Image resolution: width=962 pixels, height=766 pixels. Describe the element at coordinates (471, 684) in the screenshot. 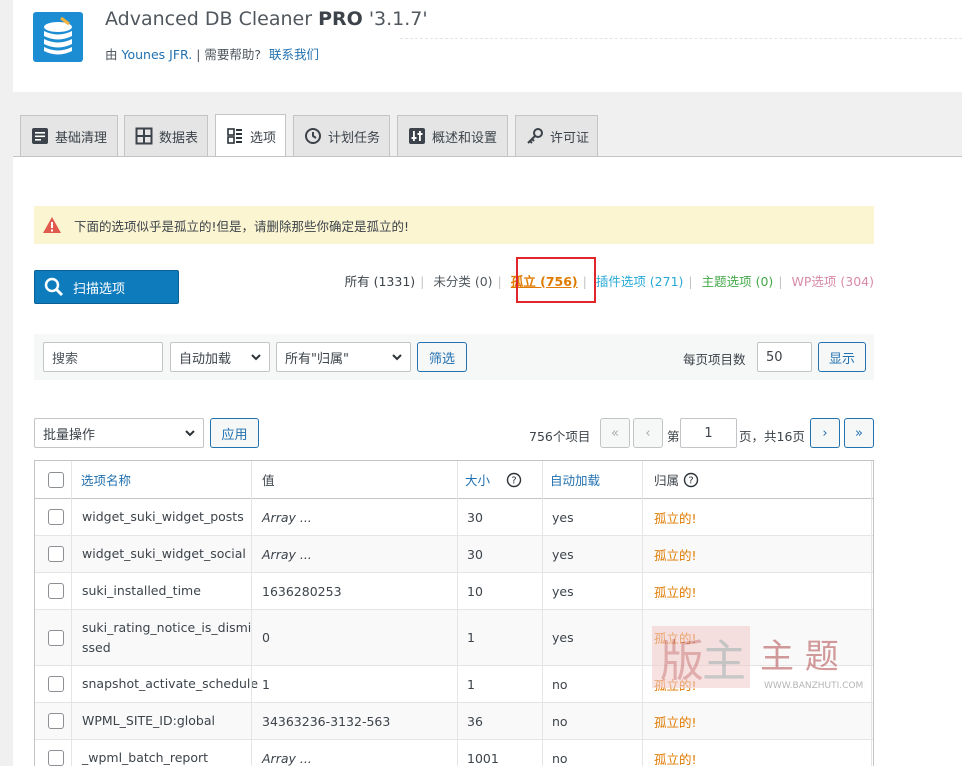

I see `option-size: 1` at that location.